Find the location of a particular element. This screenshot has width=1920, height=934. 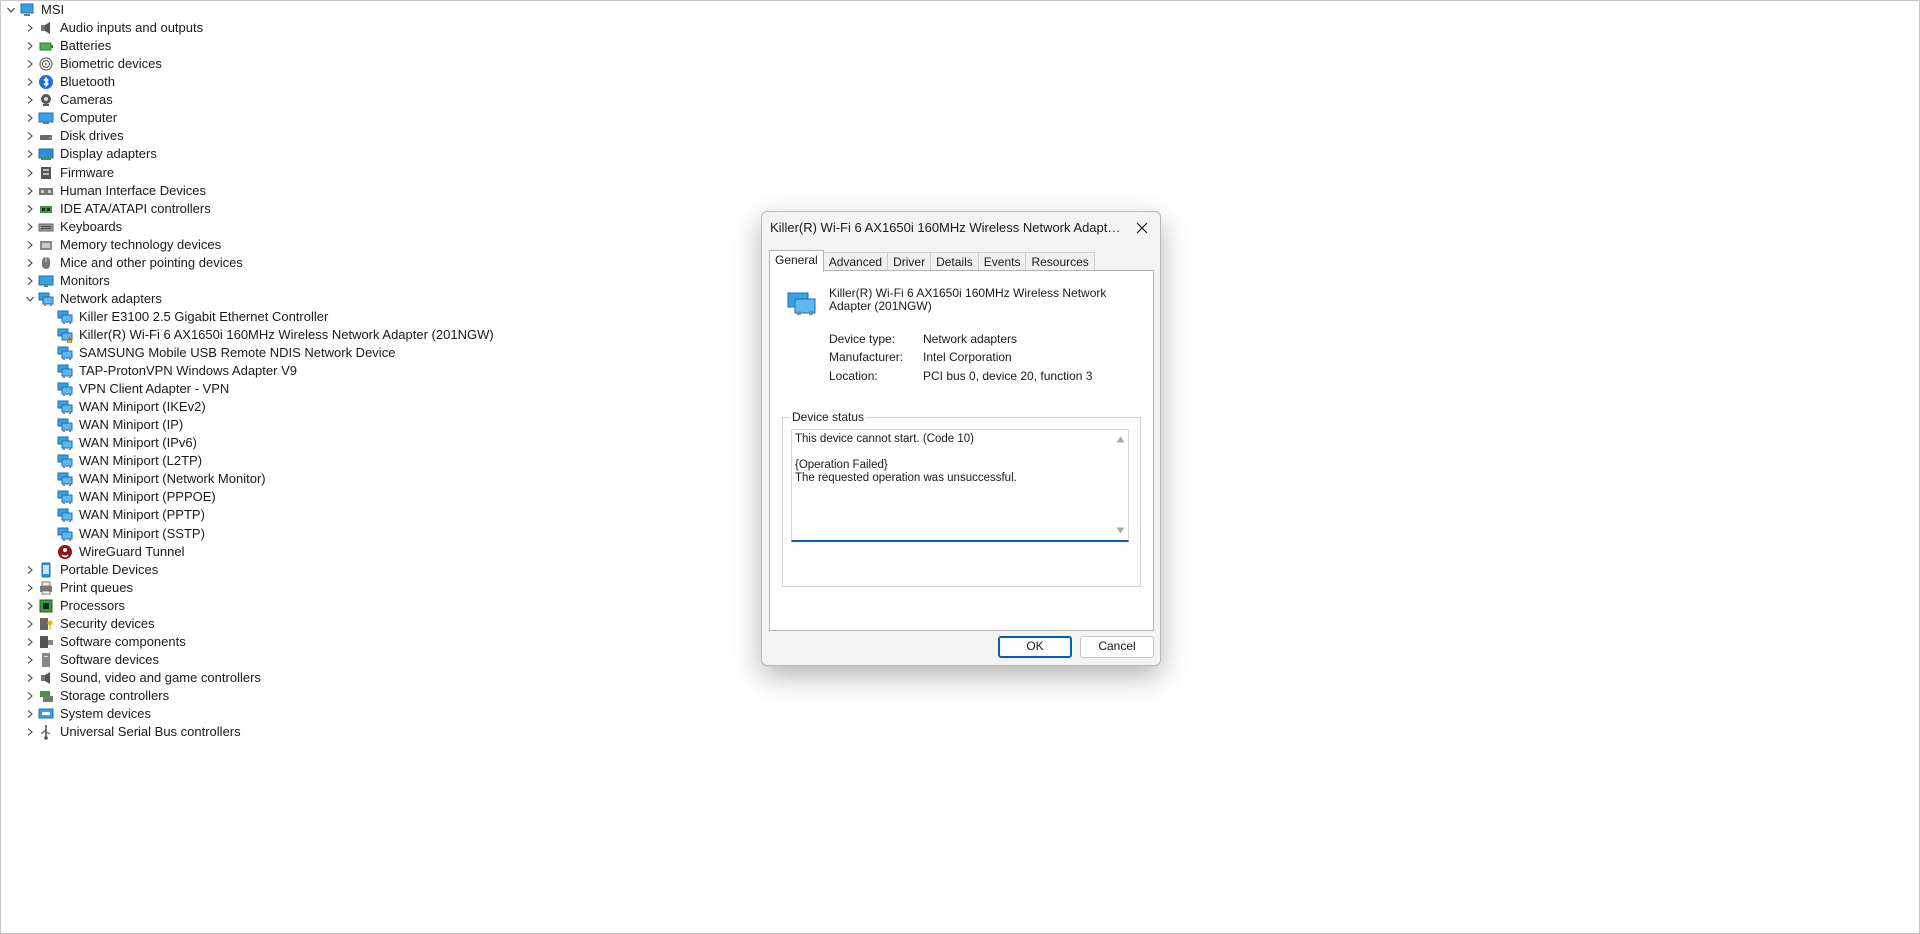

tree-item-label: Memory technology devices is located at coordinates (141, 244).